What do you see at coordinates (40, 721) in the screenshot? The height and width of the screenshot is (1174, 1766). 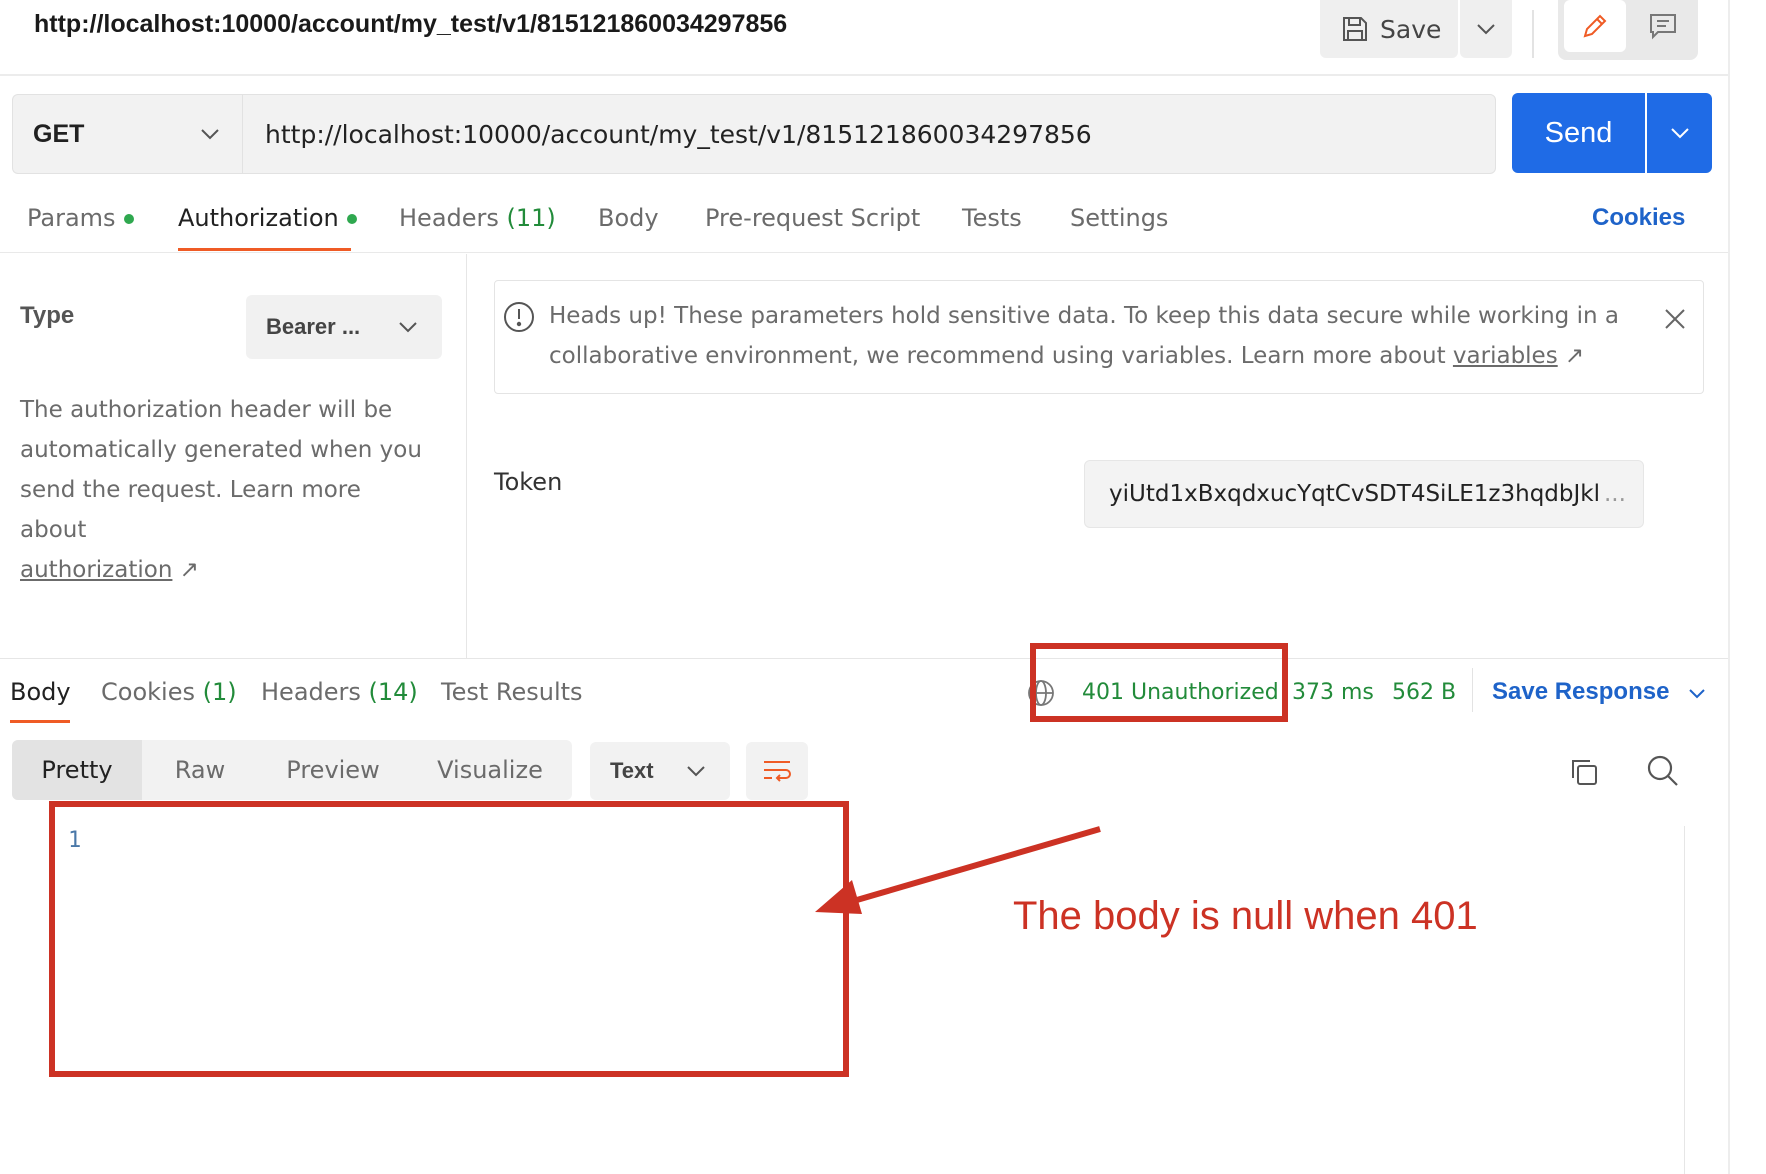 I see `active-response-tab-indicator` at bounding box center [40, 721].